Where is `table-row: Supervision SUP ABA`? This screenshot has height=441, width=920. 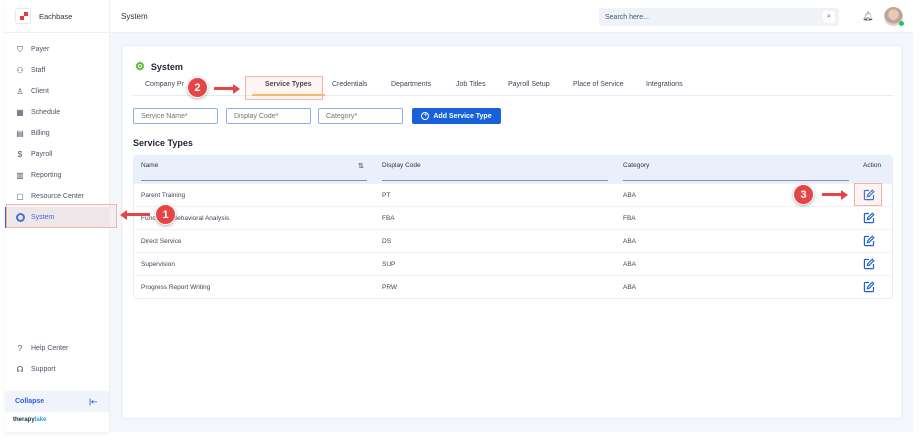 table-row: Supervision SUP ABA is located at coordinates (513, 263).